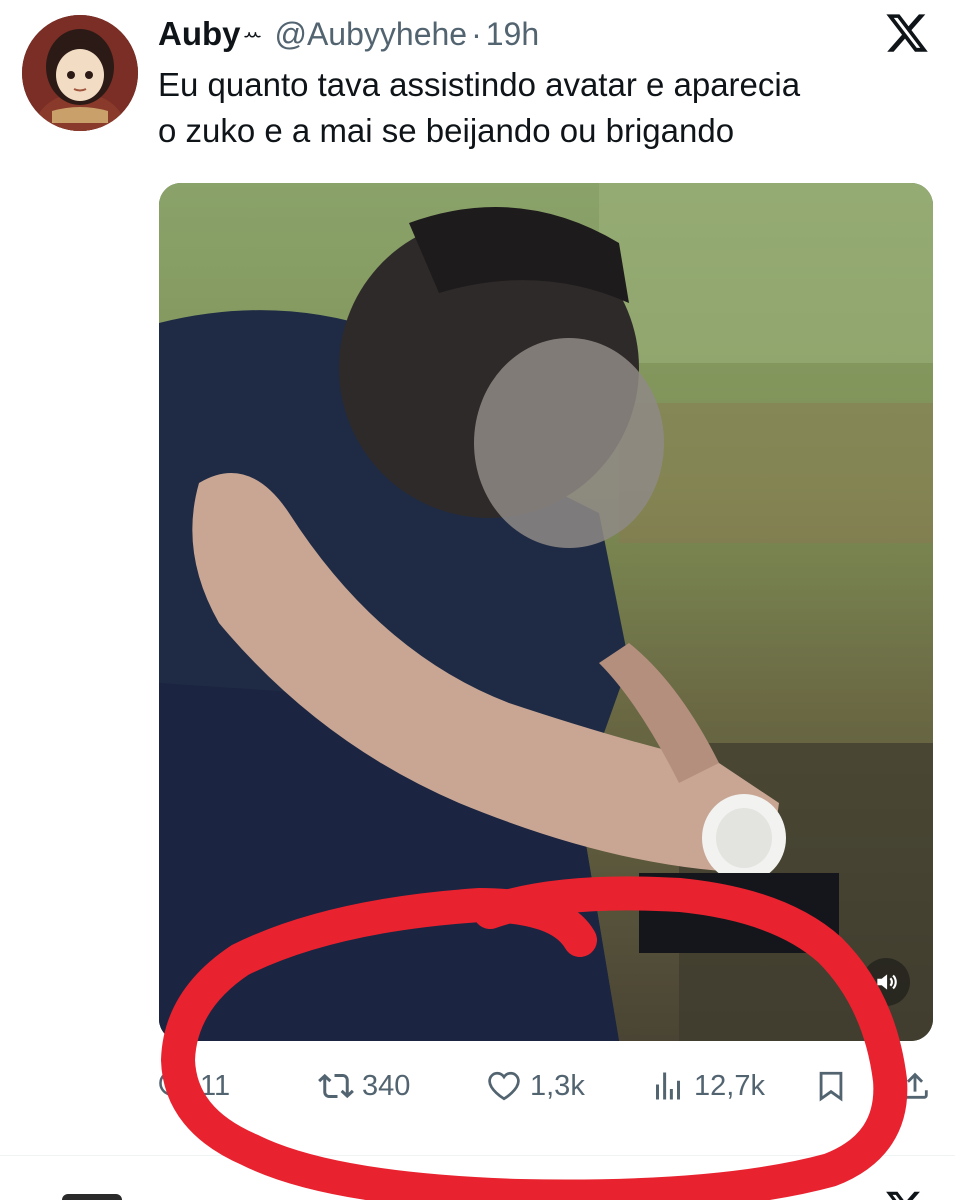 Image resolution: width=955 pixels, height=1200 pixels. I want to click on avatar, so click(80, 73).